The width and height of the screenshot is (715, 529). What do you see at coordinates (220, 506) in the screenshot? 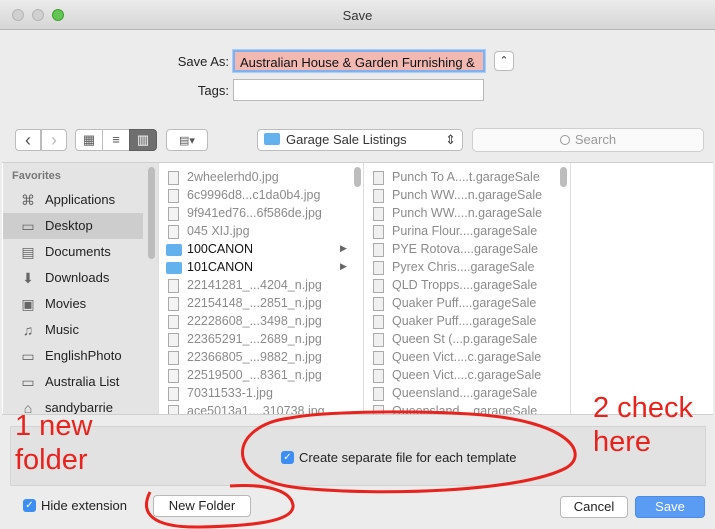
I see `annotation-ellipse-new-folder` at bounding box center [220, 506].